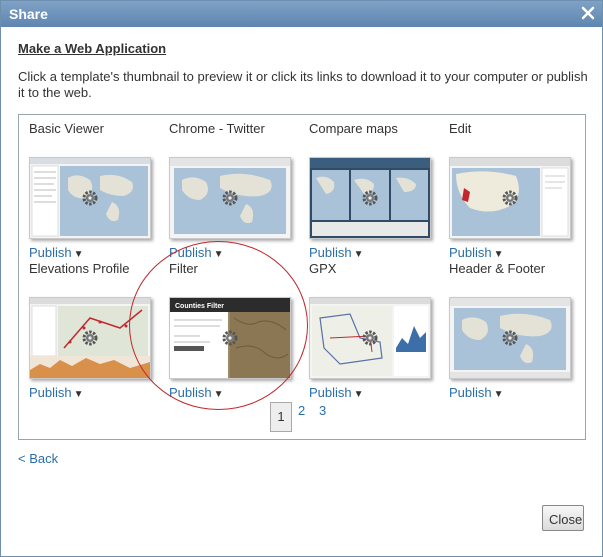  I want to click on template-name: Basic Viewer, so click(66, 128).